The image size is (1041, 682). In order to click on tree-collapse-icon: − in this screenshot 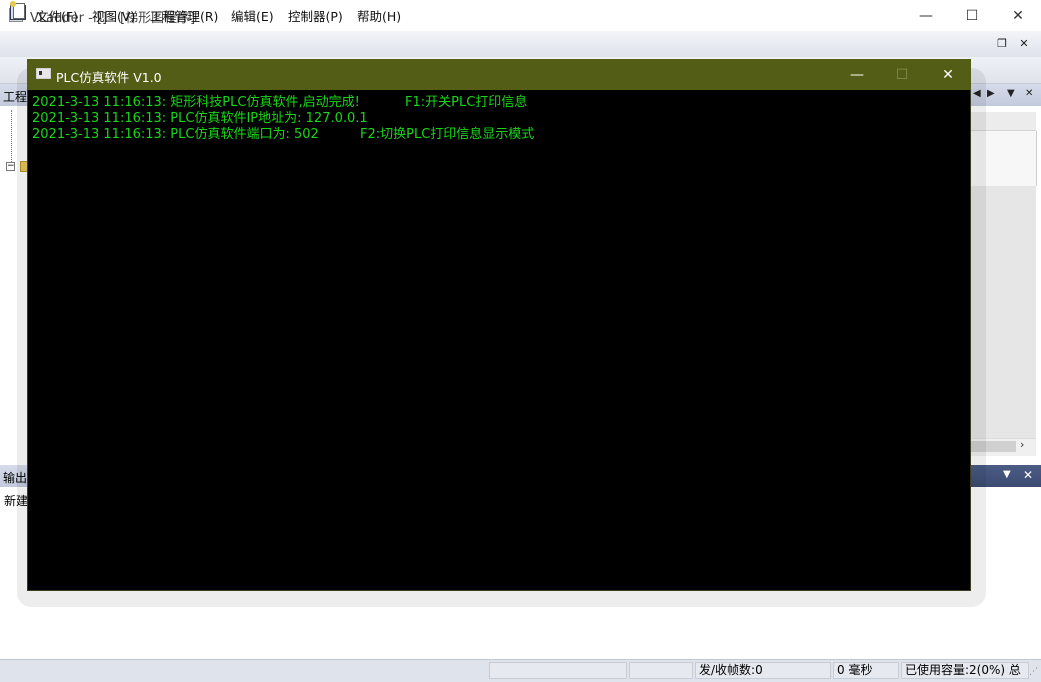, I will do `click(10, 166)`.